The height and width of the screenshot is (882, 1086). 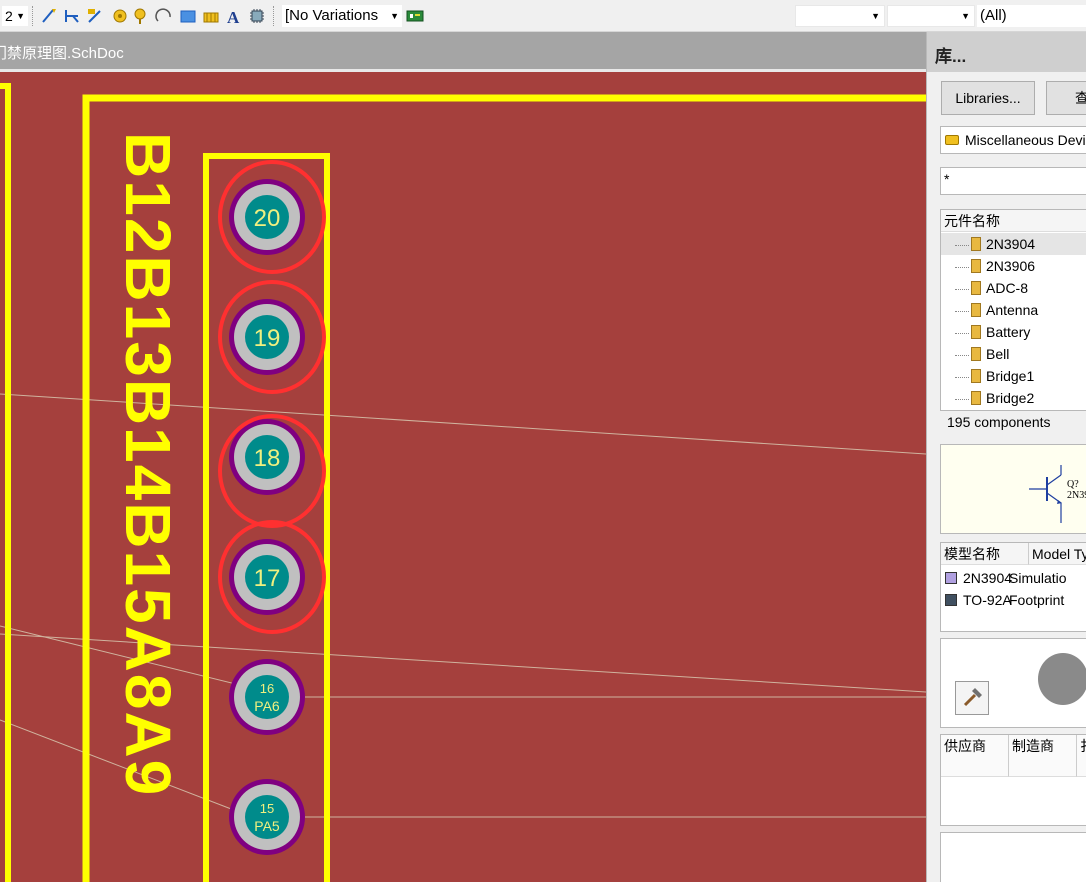 What do you see at coordinates (267, 817) in the screenshot?
I see `pad: 15PA5` at bounding box center [267, 817].